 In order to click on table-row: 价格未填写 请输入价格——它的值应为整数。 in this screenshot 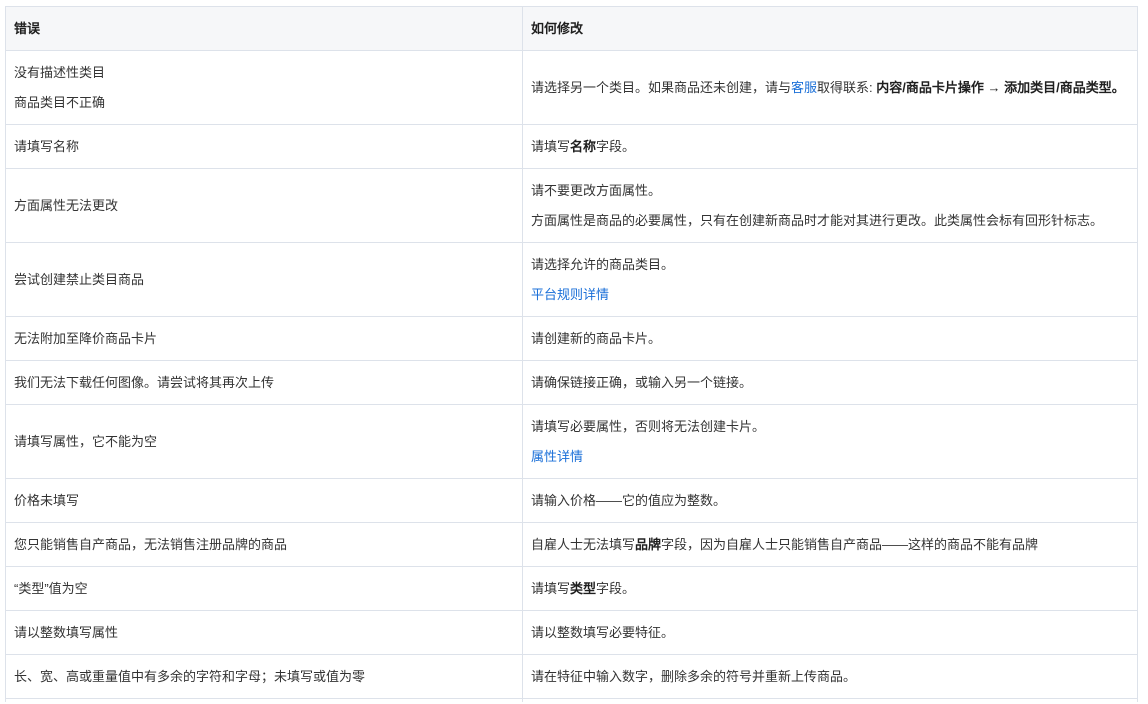, I will do `click(571, 500)`.